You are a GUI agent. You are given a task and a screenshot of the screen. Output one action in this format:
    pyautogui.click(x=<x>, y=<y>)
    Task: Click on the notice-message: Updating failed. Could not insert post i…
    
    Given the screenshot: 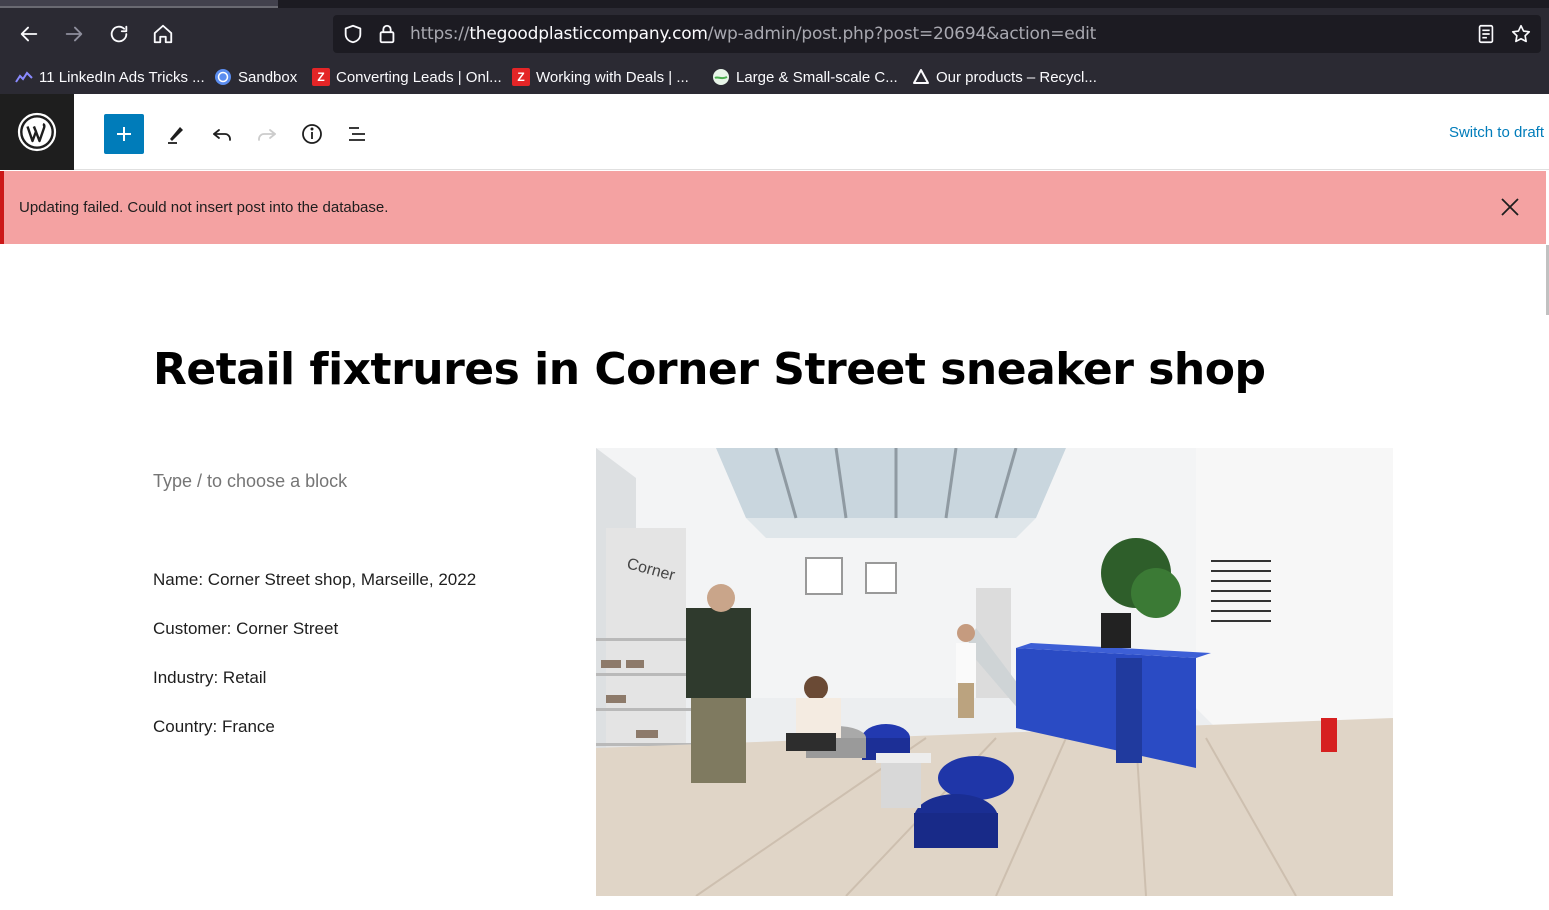 What is the action you would take?
    pyautogui.click(x=204, y=207)
    